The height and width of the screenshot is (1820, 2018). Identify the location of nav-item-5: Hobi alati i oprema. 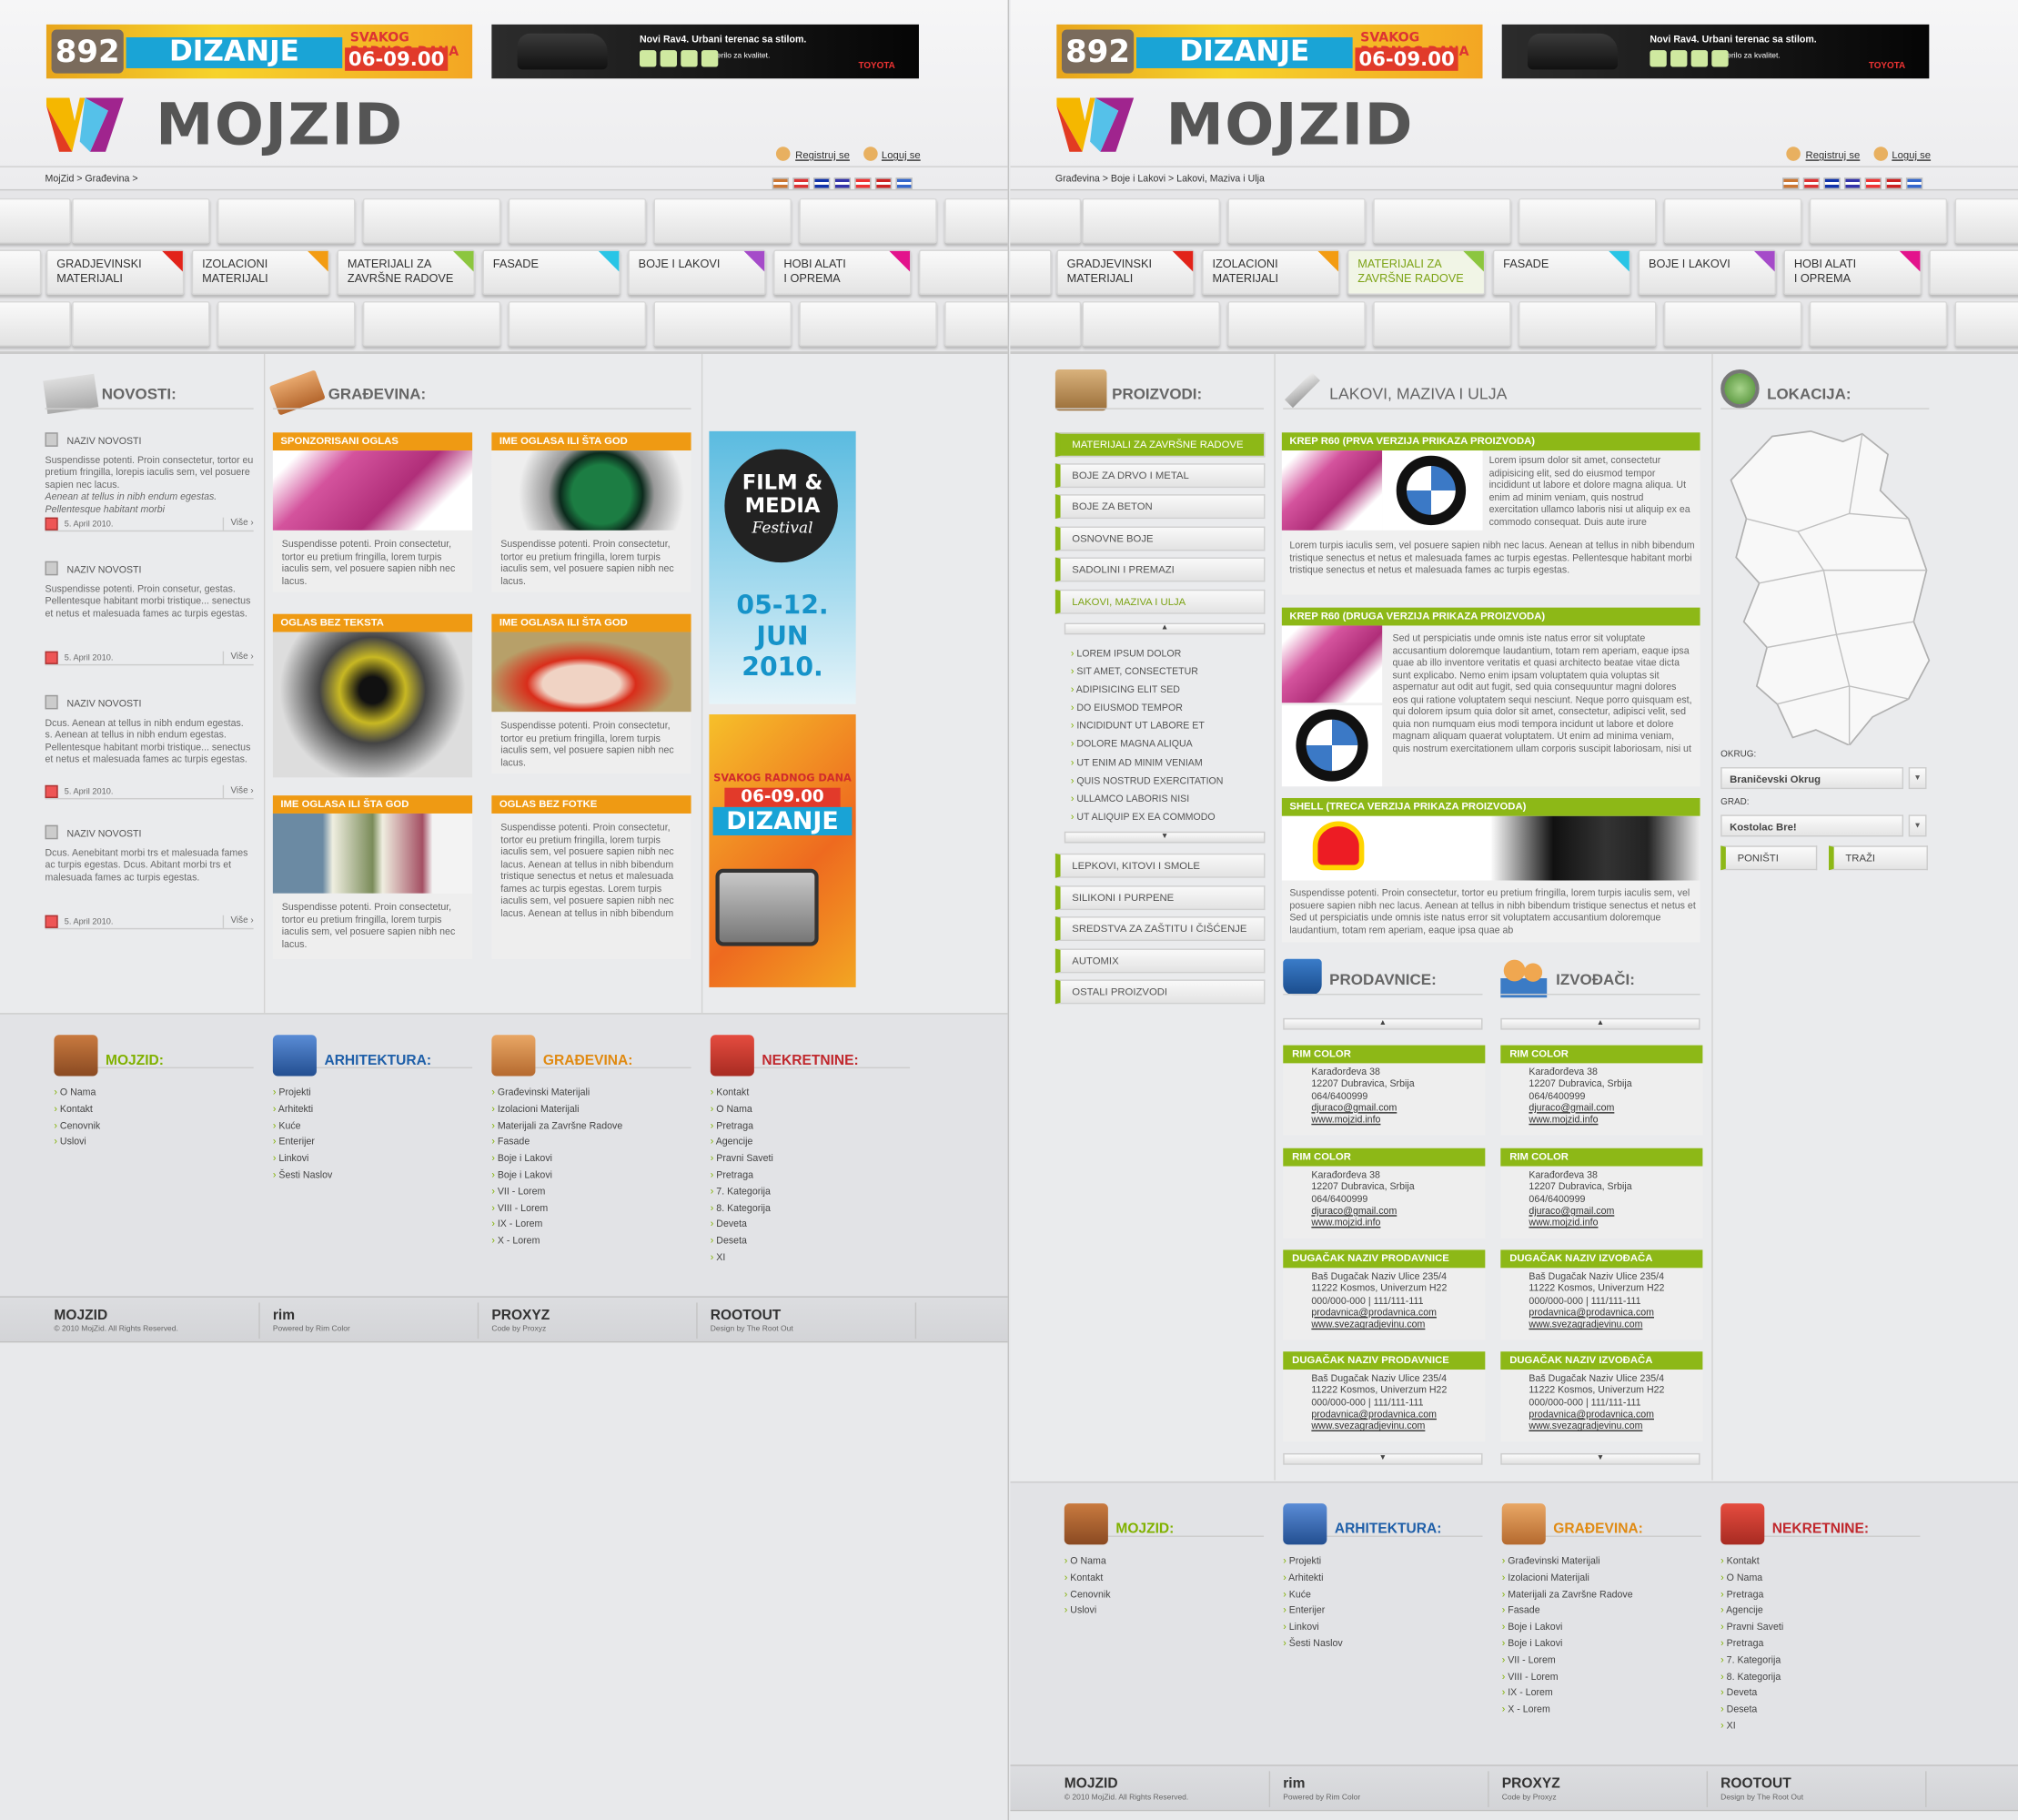
(843, 272).